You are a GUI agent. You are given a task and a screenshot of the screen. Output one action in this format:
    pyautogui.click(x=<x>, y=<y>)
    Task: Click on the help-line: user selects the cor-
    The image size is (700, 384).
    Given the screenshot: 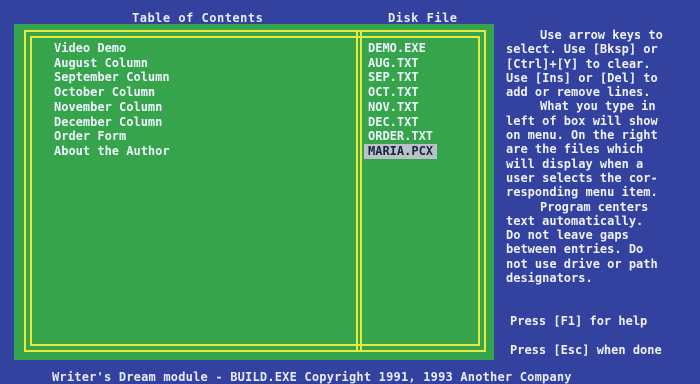 What is the action you would take?
    pyautogui.click(x=582, y=177)
    